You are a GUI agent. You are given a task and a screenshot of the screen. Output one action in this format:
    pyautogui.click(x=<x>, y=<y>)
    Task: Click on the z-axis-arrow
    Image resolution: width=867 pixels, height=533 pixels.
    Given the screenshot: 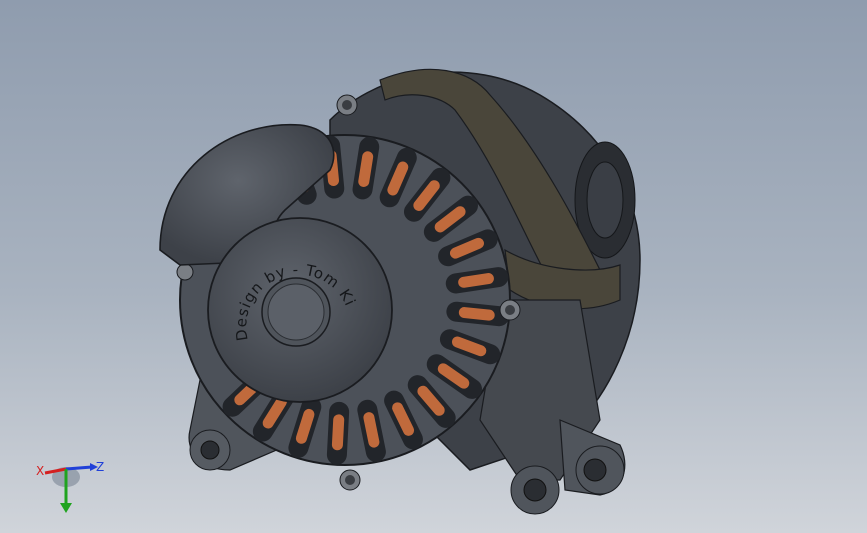 What is the action you would take?
    pyautogui.click(x=79, y=468)
    